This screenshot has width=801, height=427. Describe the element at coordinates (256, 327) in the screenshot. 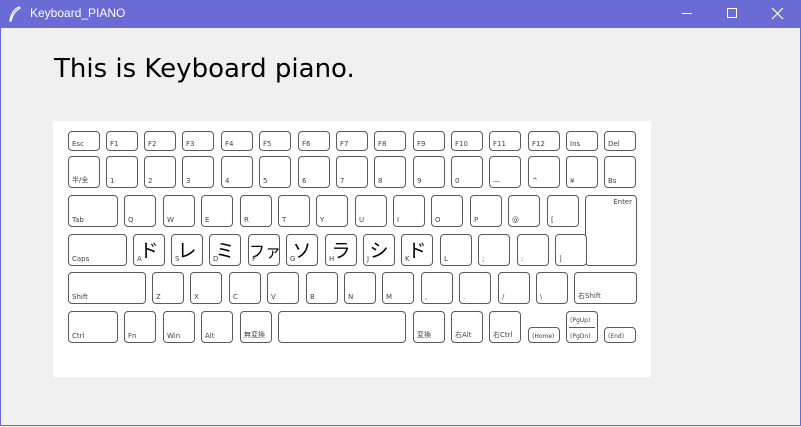

I see `key-muhenkan: 無変換` at that location.